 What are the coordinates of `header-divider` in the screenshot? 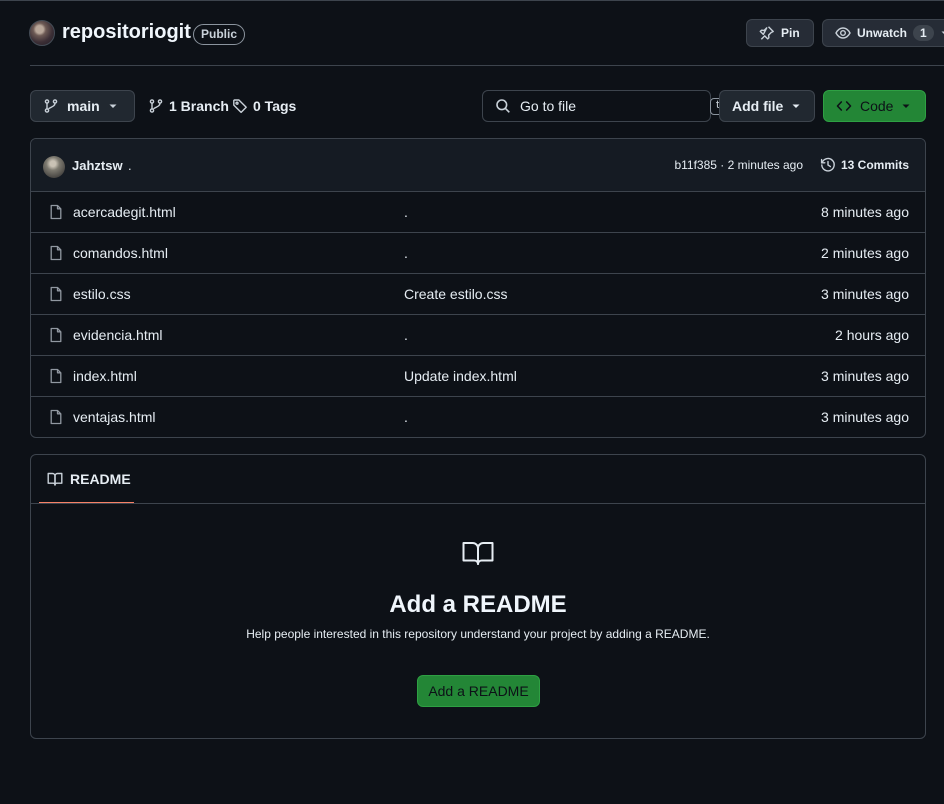 It's located at (487, 65).